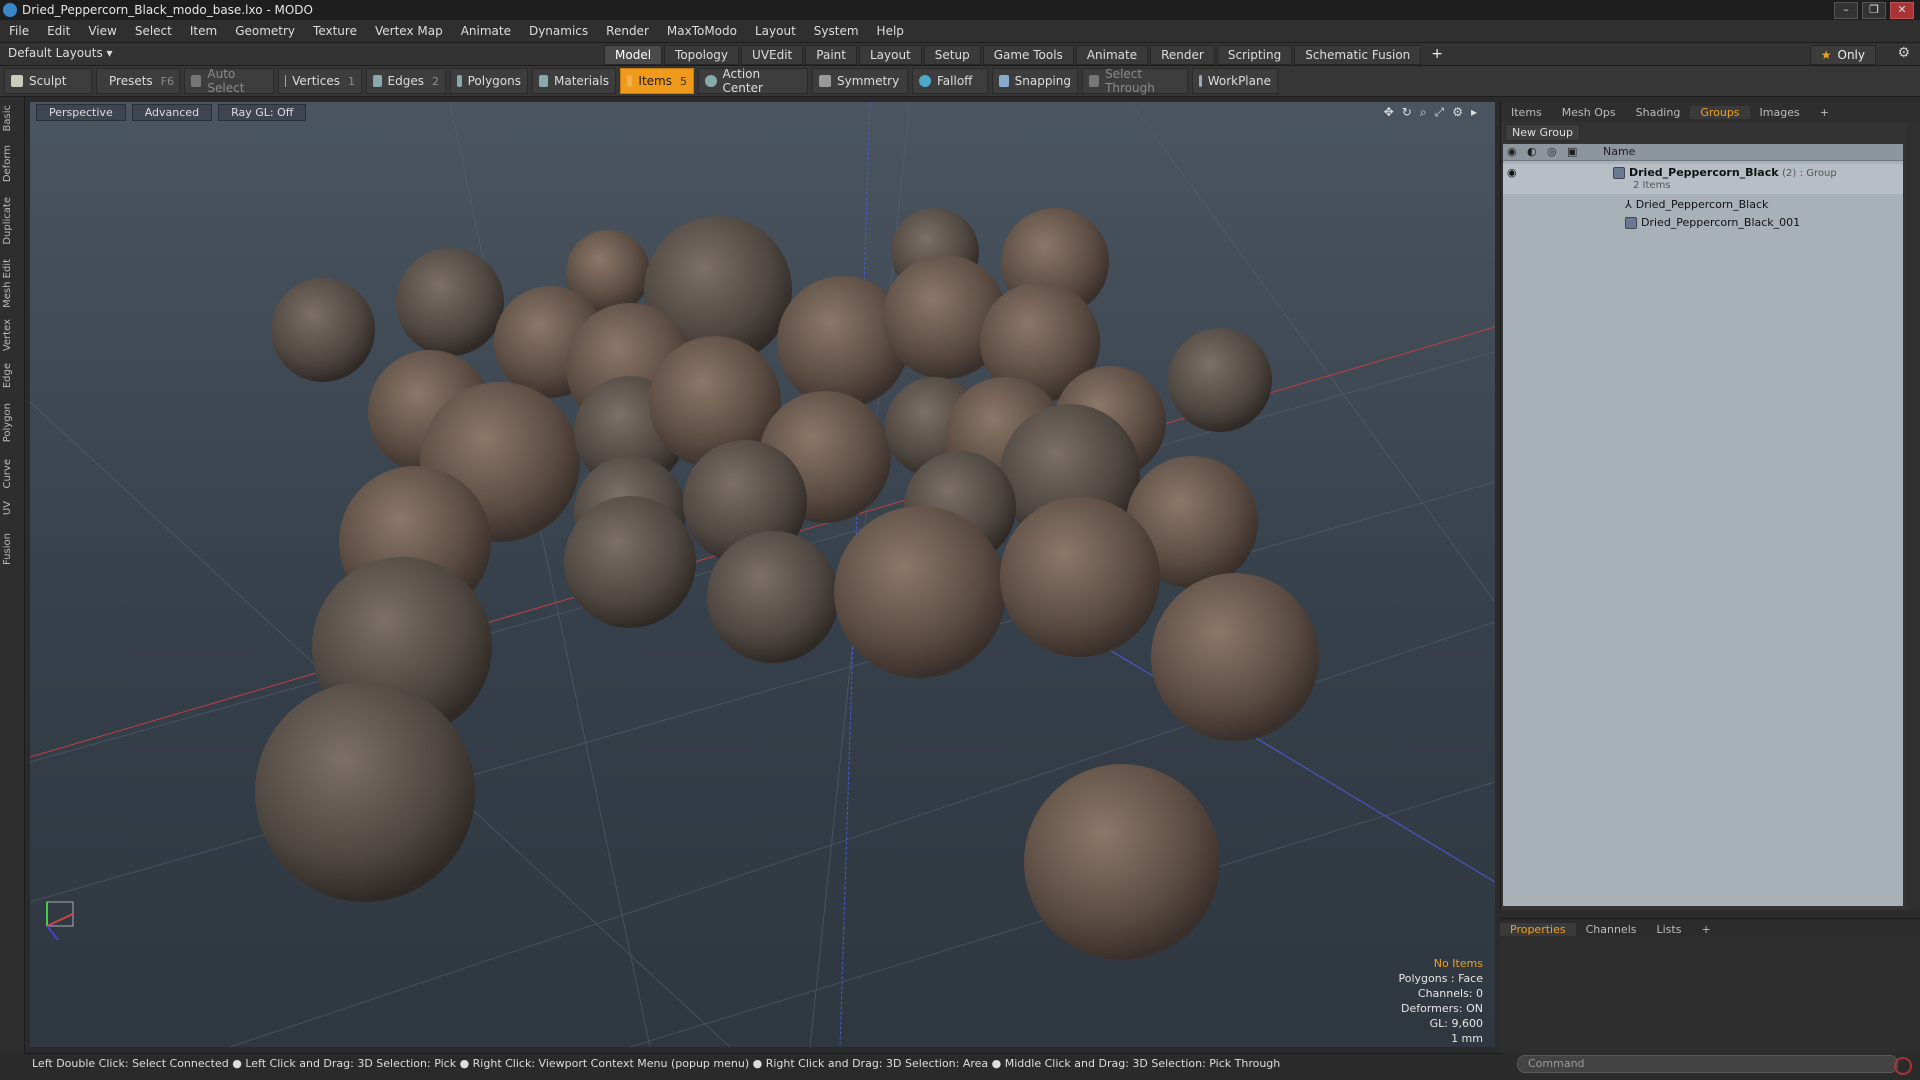 The width and height of the screenshot is (1920, 1080). I want to click on fit-icon: ⤢, so click(1440, 112).